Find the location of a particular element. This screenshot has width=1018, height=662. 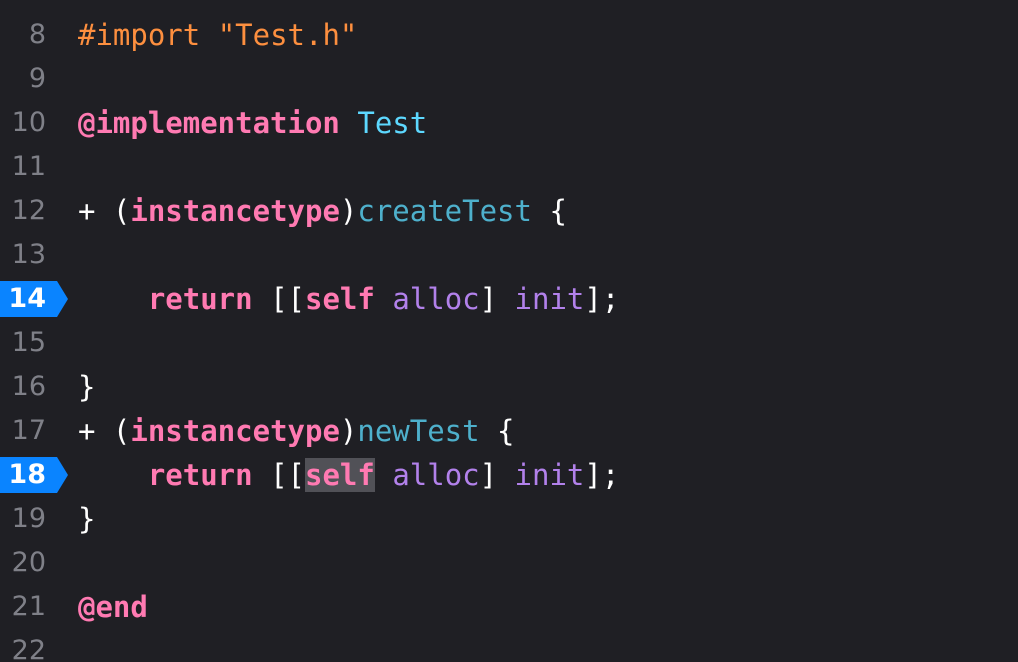

code-token: self is located at coordinates (340, 299).